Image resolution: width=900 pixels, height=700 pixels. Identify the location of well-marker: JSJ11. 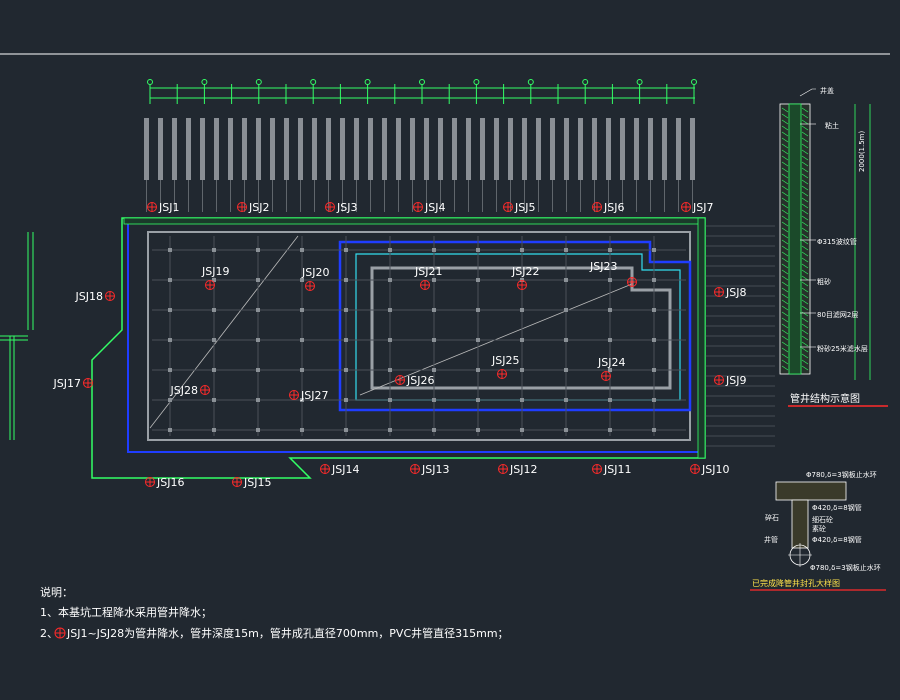
(611, 469).